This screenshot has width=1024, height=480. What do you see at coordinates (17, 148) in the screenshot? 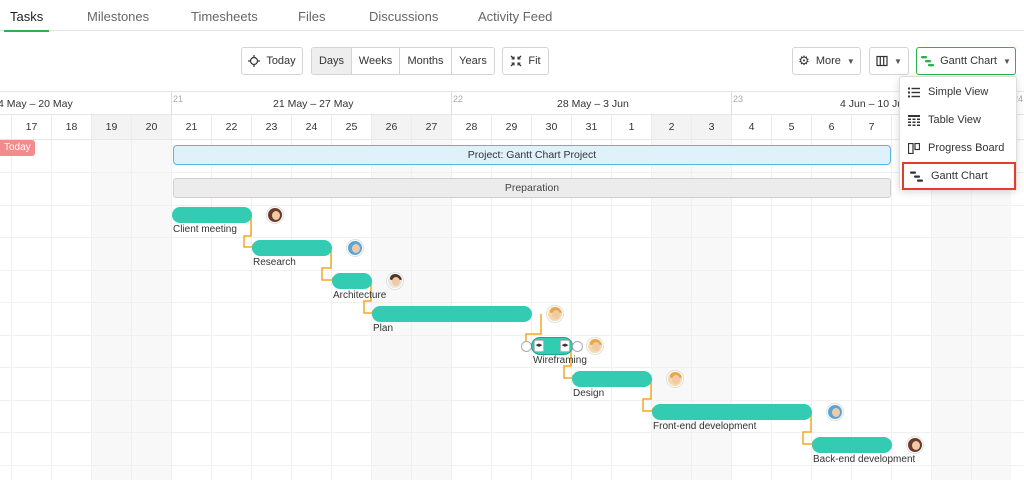
I see `today-marker: Today` at bounding box center [17, 148].